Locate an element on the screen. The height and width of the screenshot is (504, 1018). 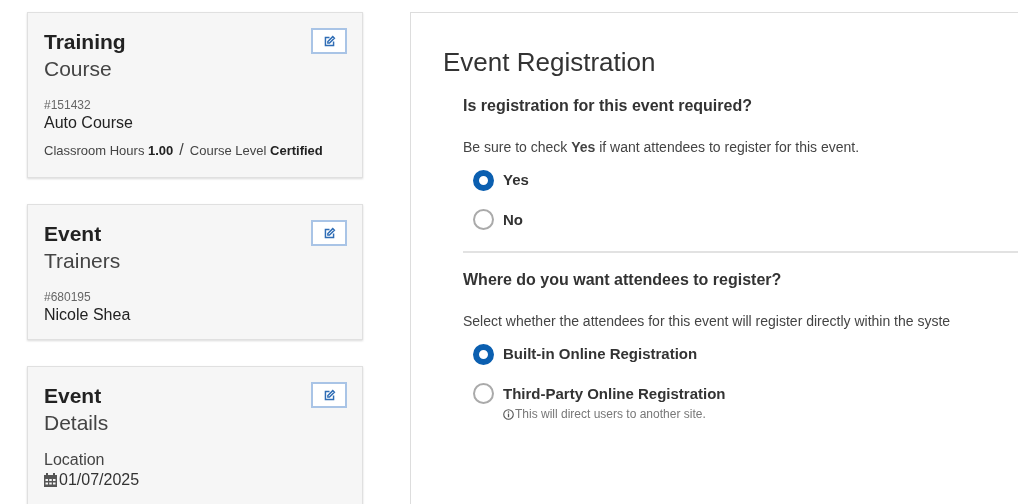
hint-text: This will direct users to another site. is located at coordinates (610, 414).